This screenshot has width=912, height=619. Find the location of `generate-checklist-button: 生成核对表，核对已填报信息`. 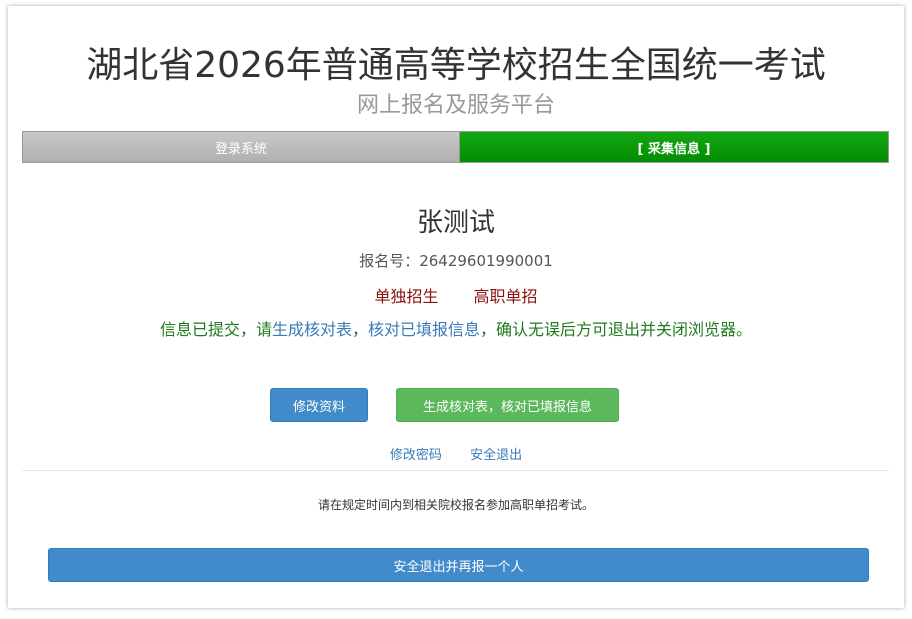

generate-checklist-button: 生成核对表，核对已填报信息 is located at coordinates (507, 405).